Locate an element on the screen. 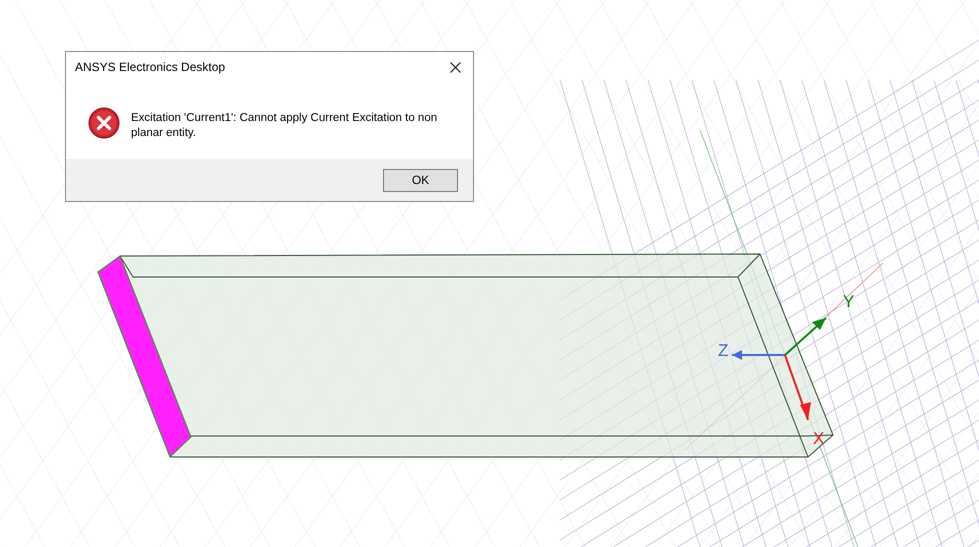  axis-label: Z is located at coordinates (723, 350).